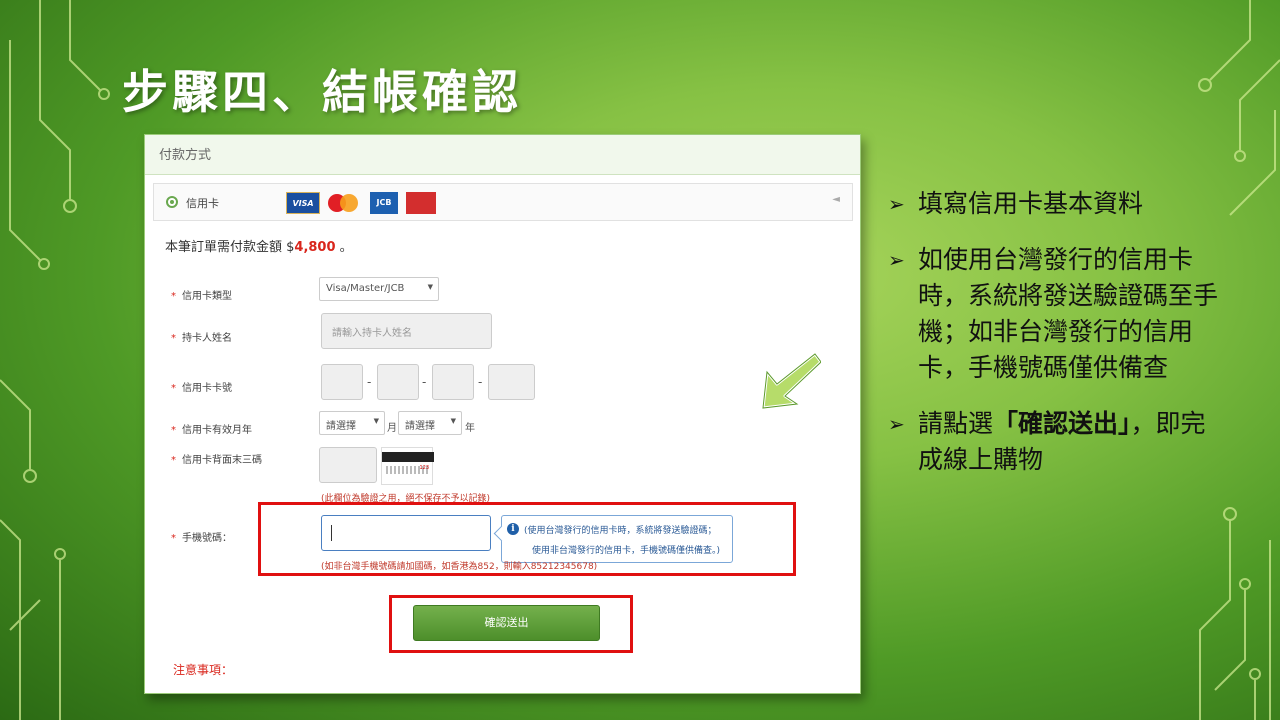  What do you see at coordinates (527, 539) in the screenshot?
I see `phone-highlight-box` at bounding box center [527, 539].